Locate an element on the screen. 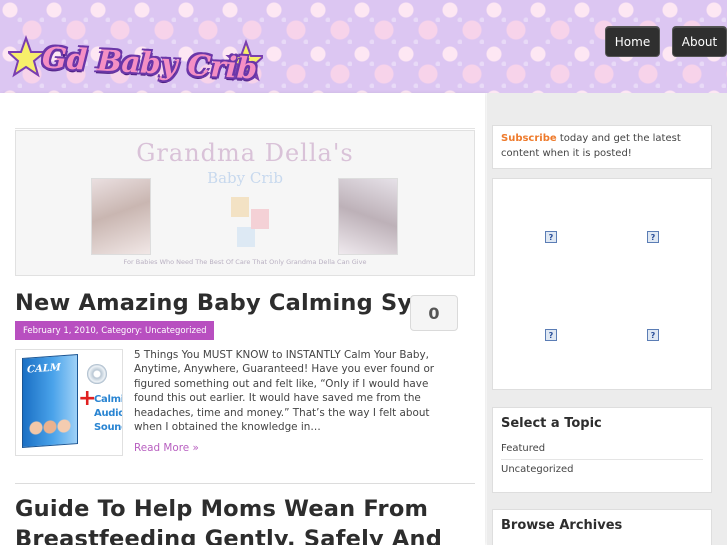 The height and width of the screenshot is (545, 727). archives-widget: Browse Archives is located at coordinates (602, 527).